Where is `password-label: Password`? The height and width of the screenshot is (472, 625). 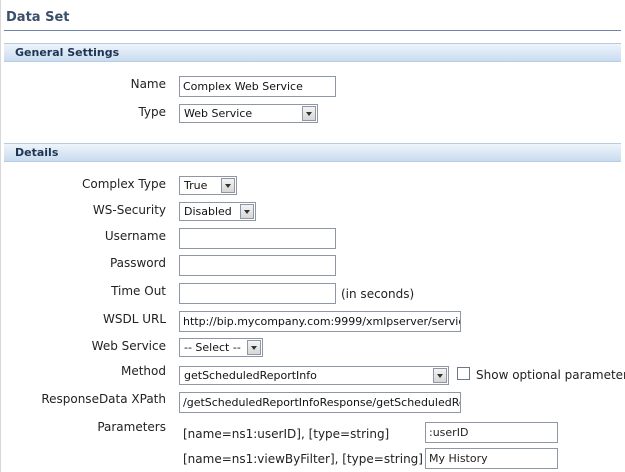 password-label: Password is located at coordinates (137, 263).